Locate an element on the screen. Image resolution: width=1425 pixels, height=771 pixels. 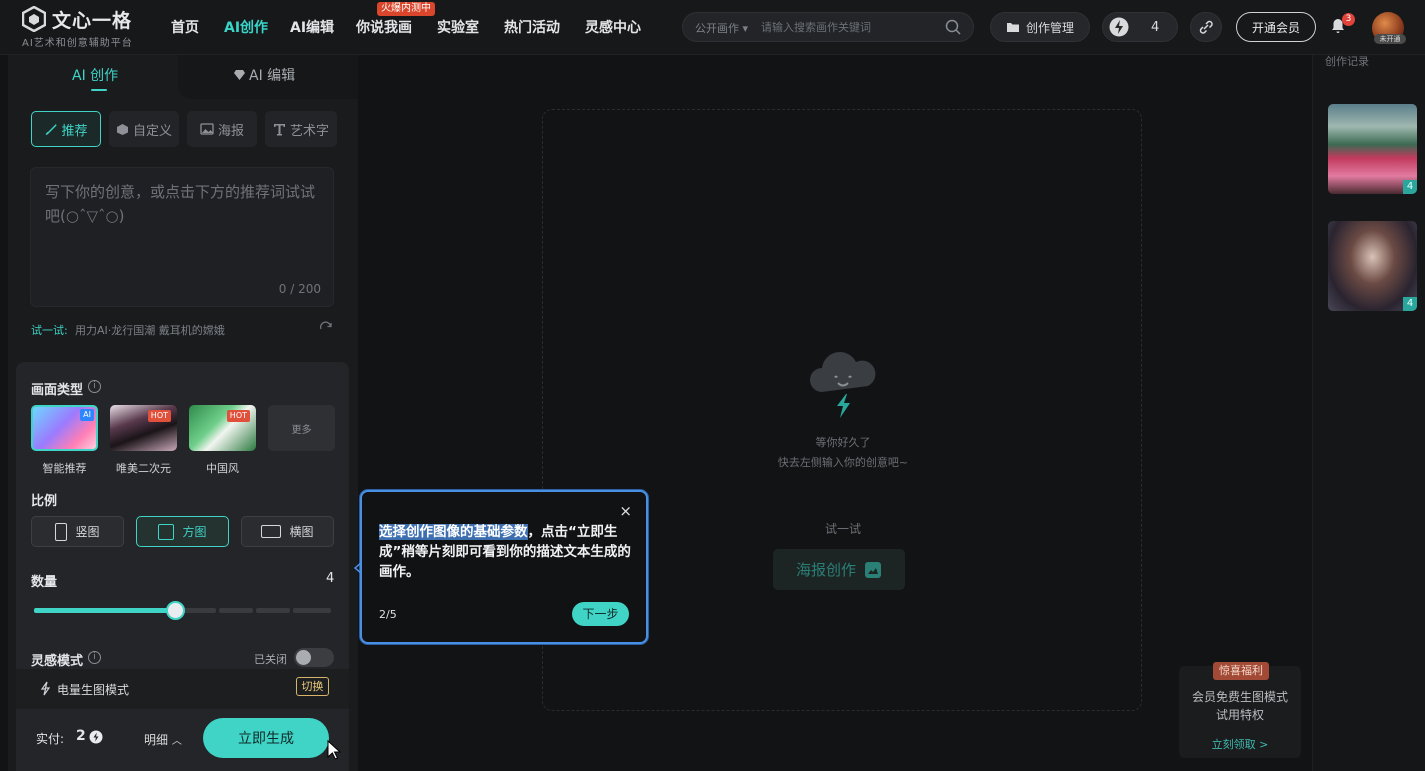
tab-ai-edit-label: AI 编辑 is located at coordinates (272, 76).